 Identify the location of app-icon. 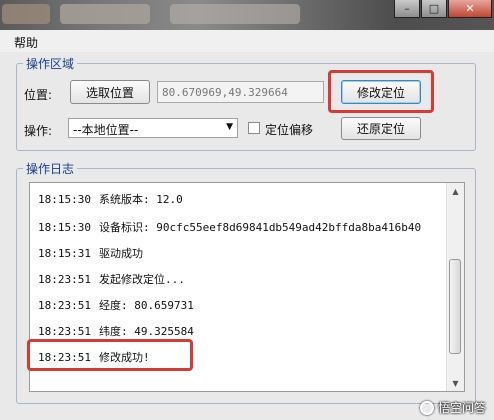
(26, 14).